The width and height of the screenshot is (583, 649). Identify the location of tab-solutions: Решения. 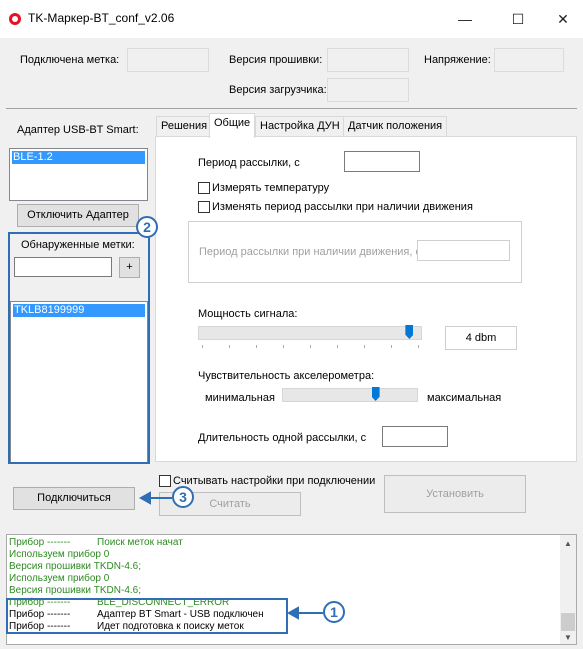
(184, 126).